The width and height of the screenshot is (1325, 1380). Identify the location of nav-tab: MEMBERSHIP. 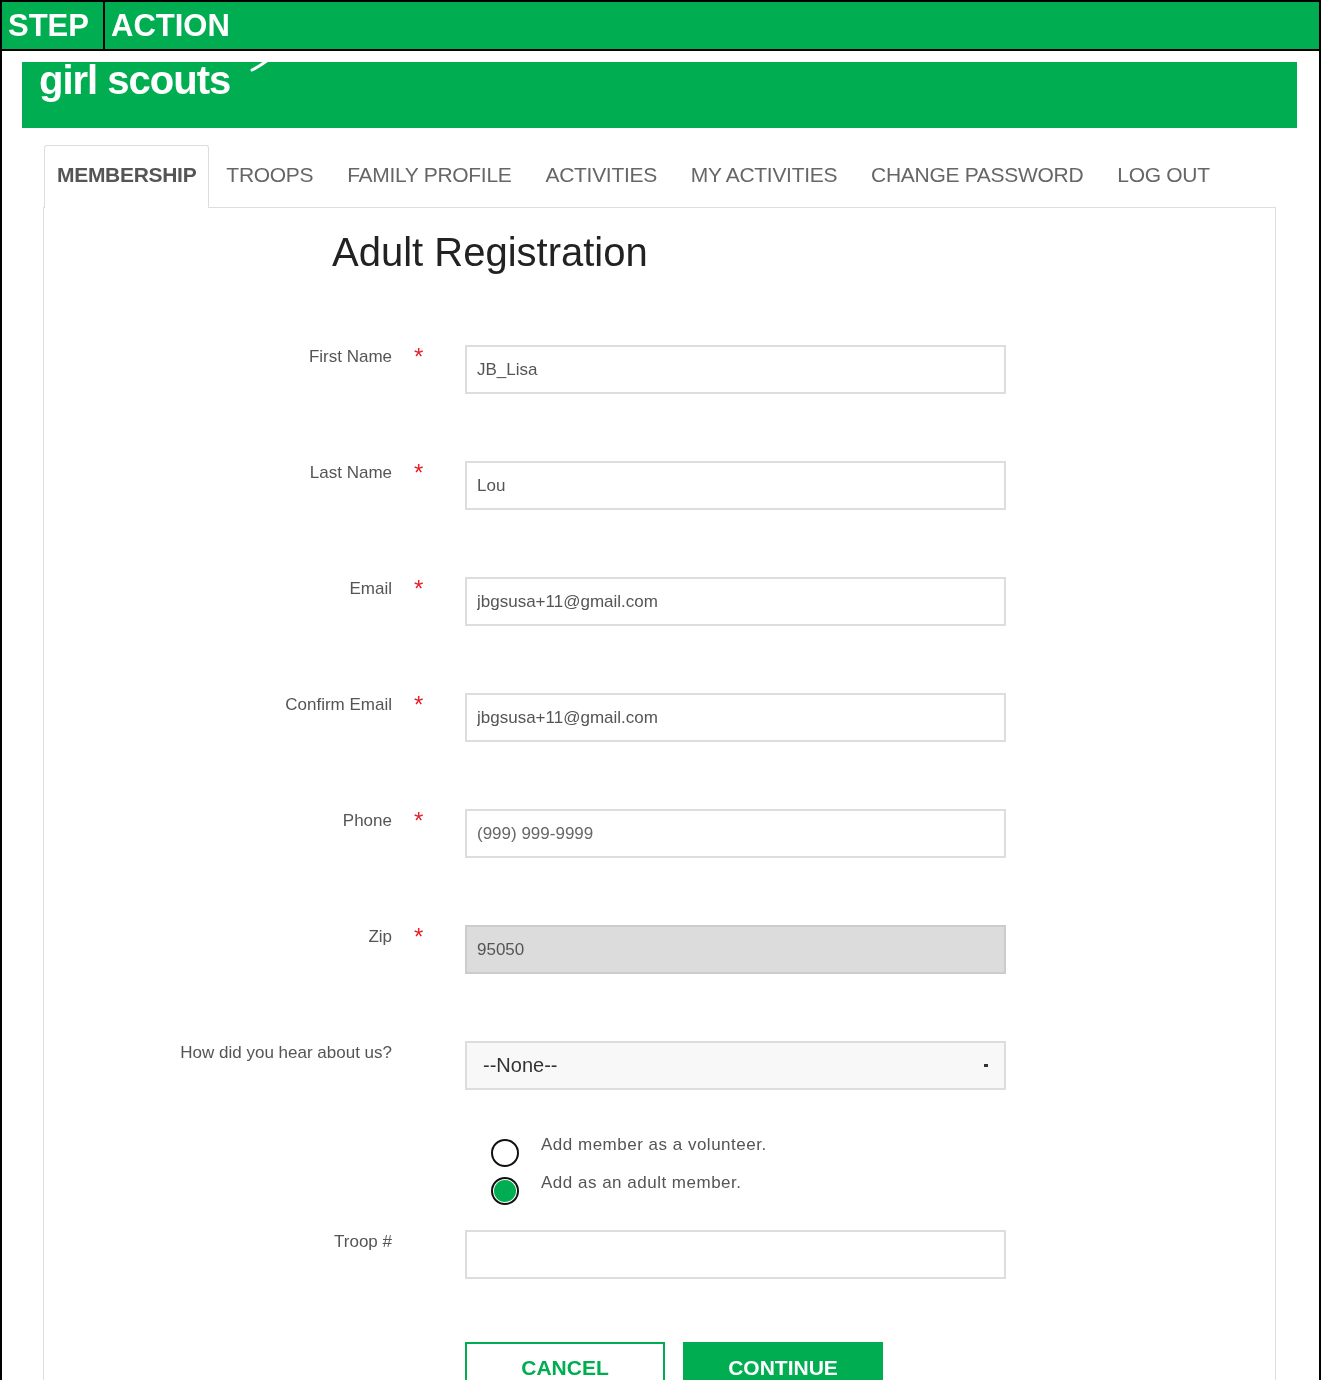
(127, 176).